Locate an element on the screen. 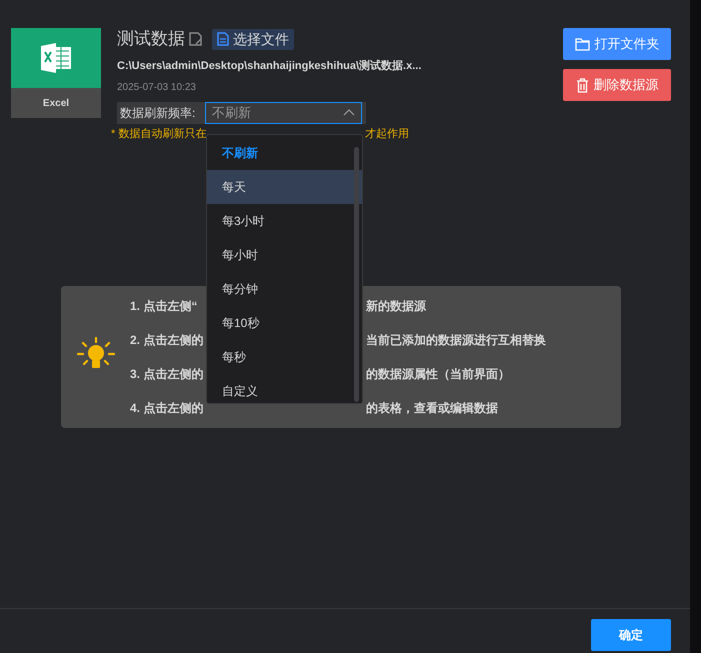  refresh-note: * 数据自动刷新只在 is located at coordinates (158, 134).